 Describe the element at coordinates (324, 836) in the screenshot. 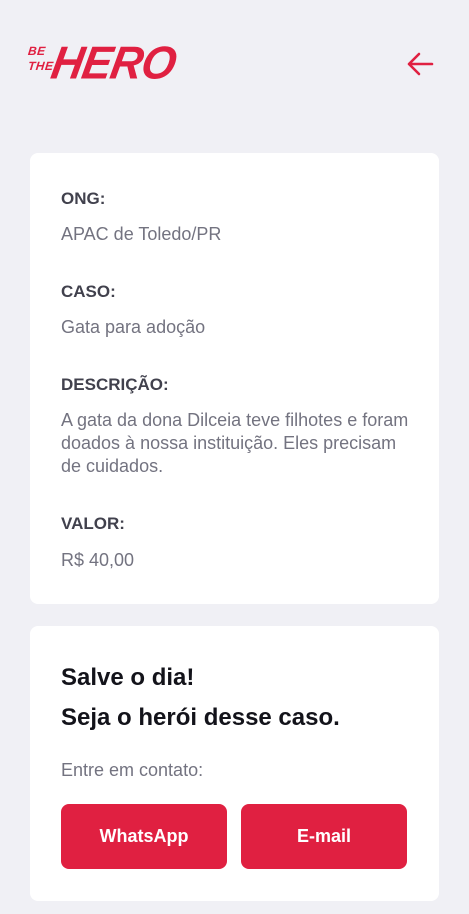

I see `email-button: E-mail` at that location.